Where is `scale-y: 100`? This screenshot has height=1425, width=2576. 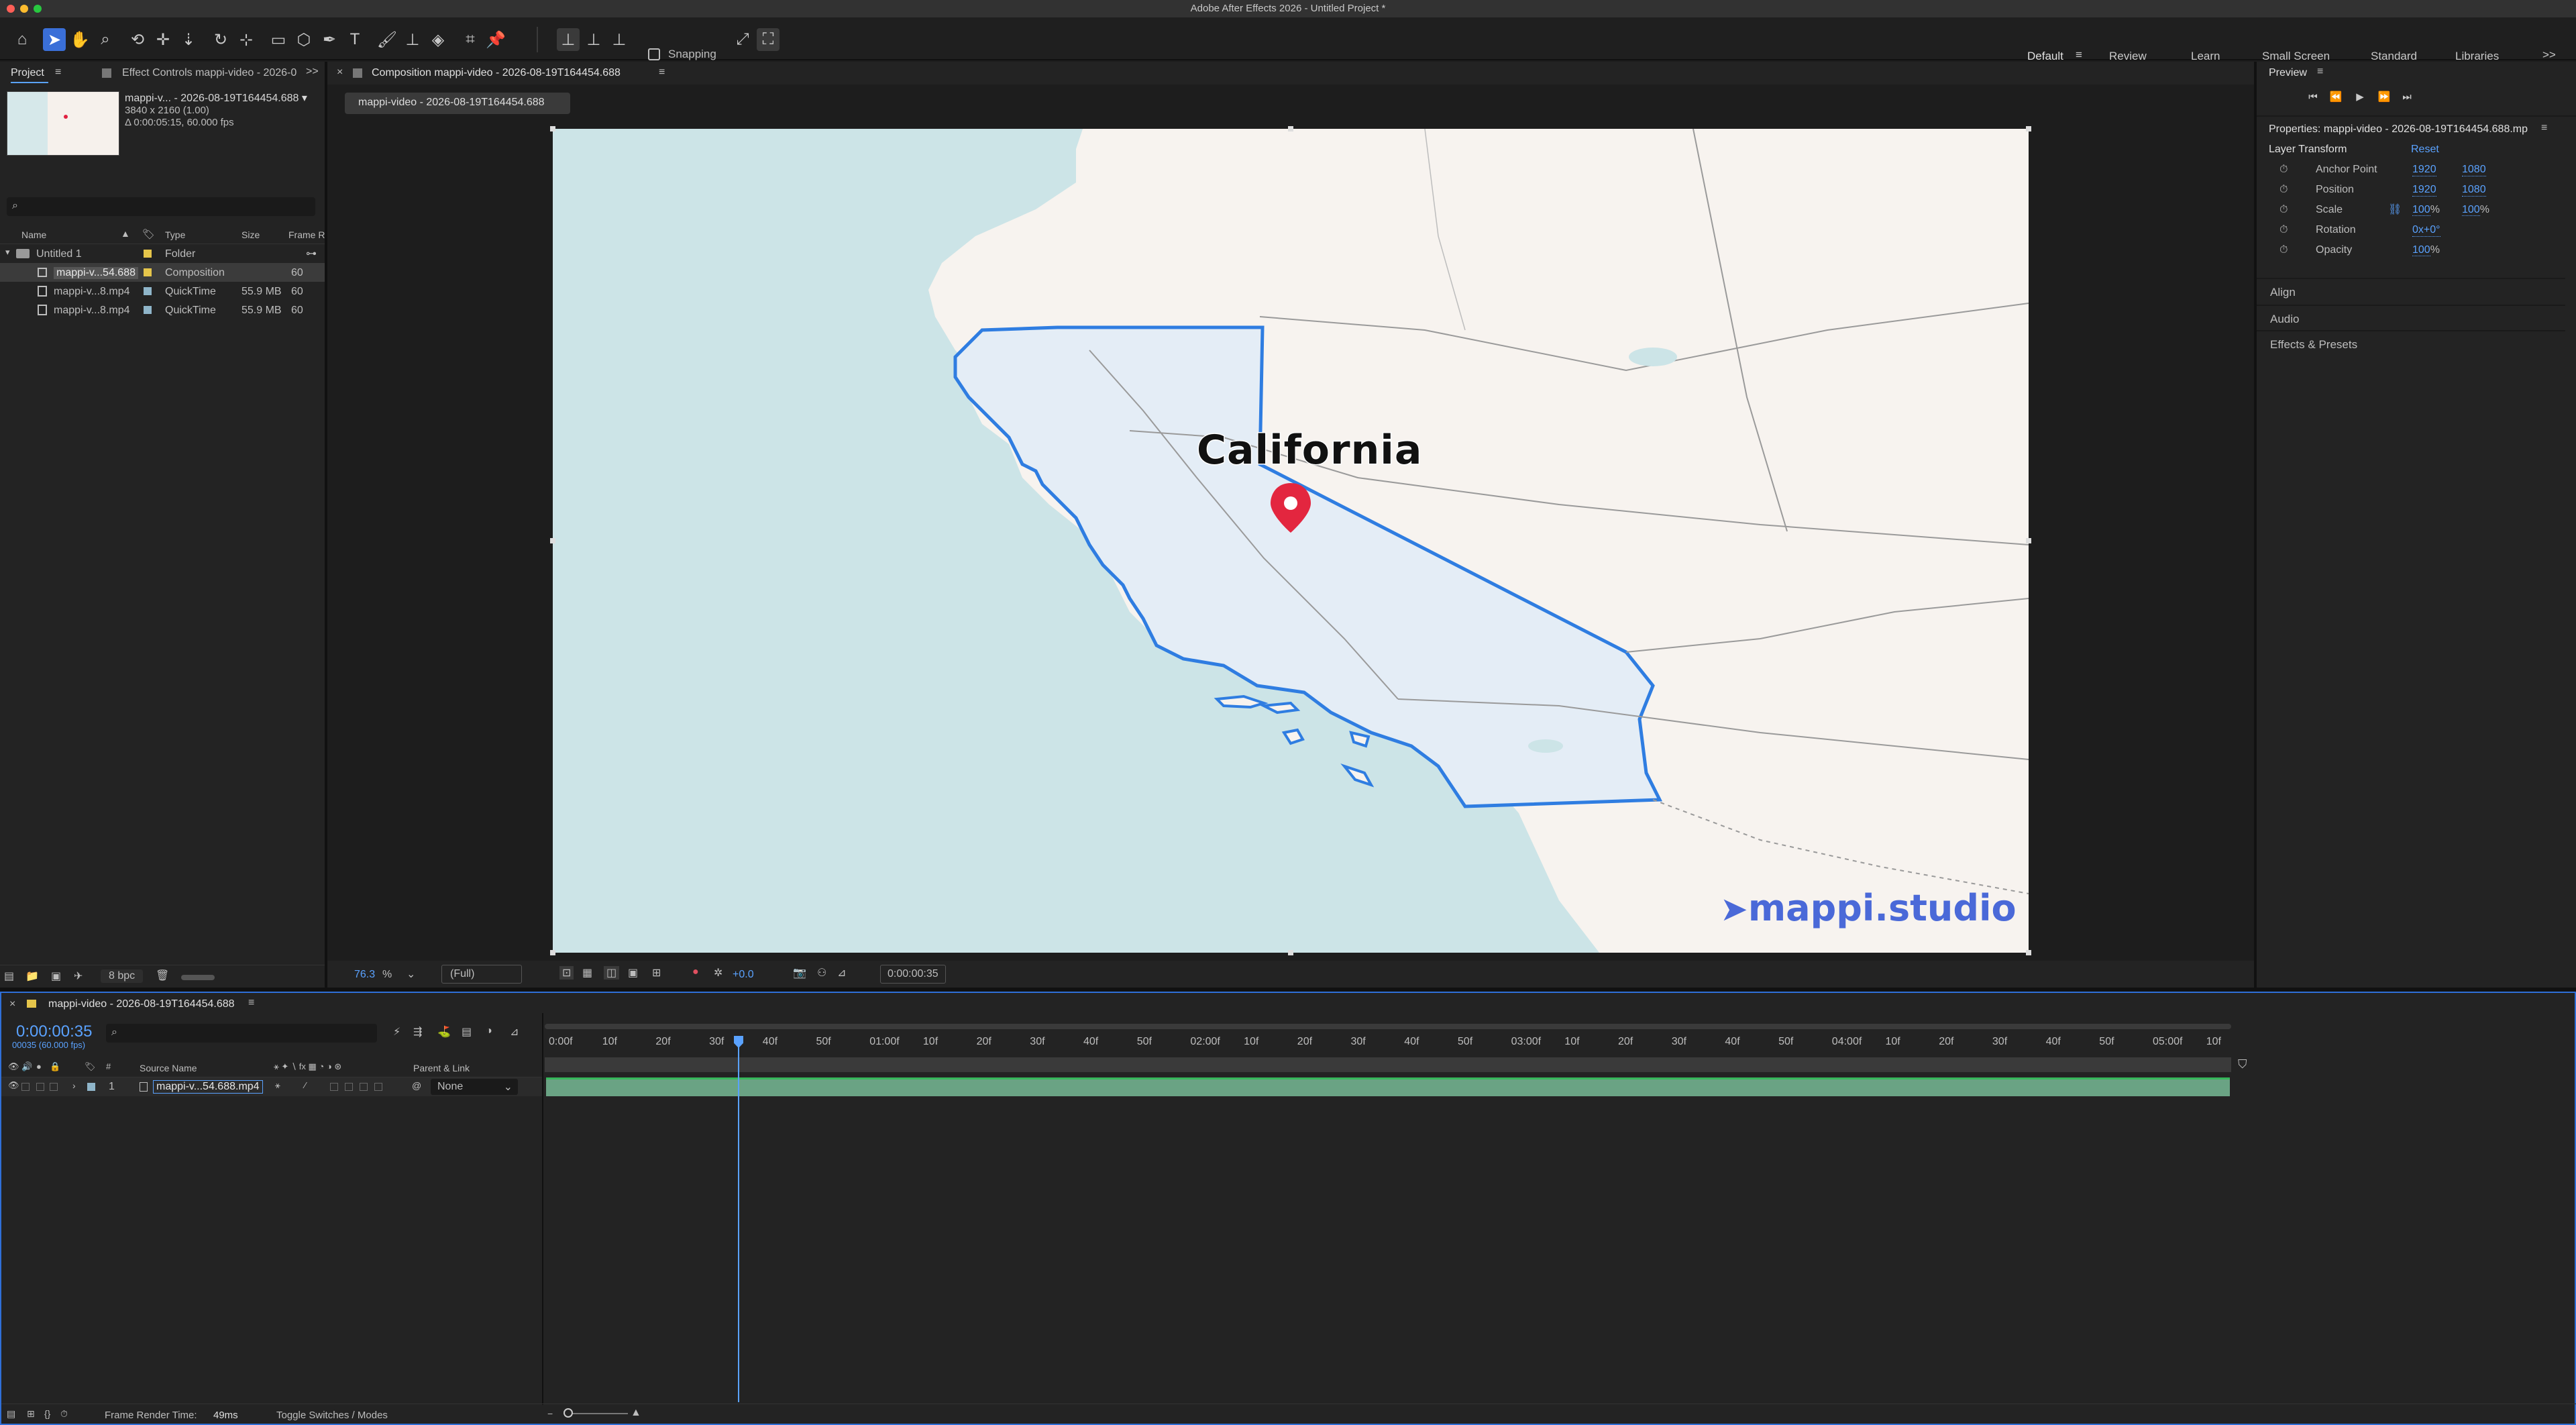 scale-y: 100 is located at coordinates (2471, 210).